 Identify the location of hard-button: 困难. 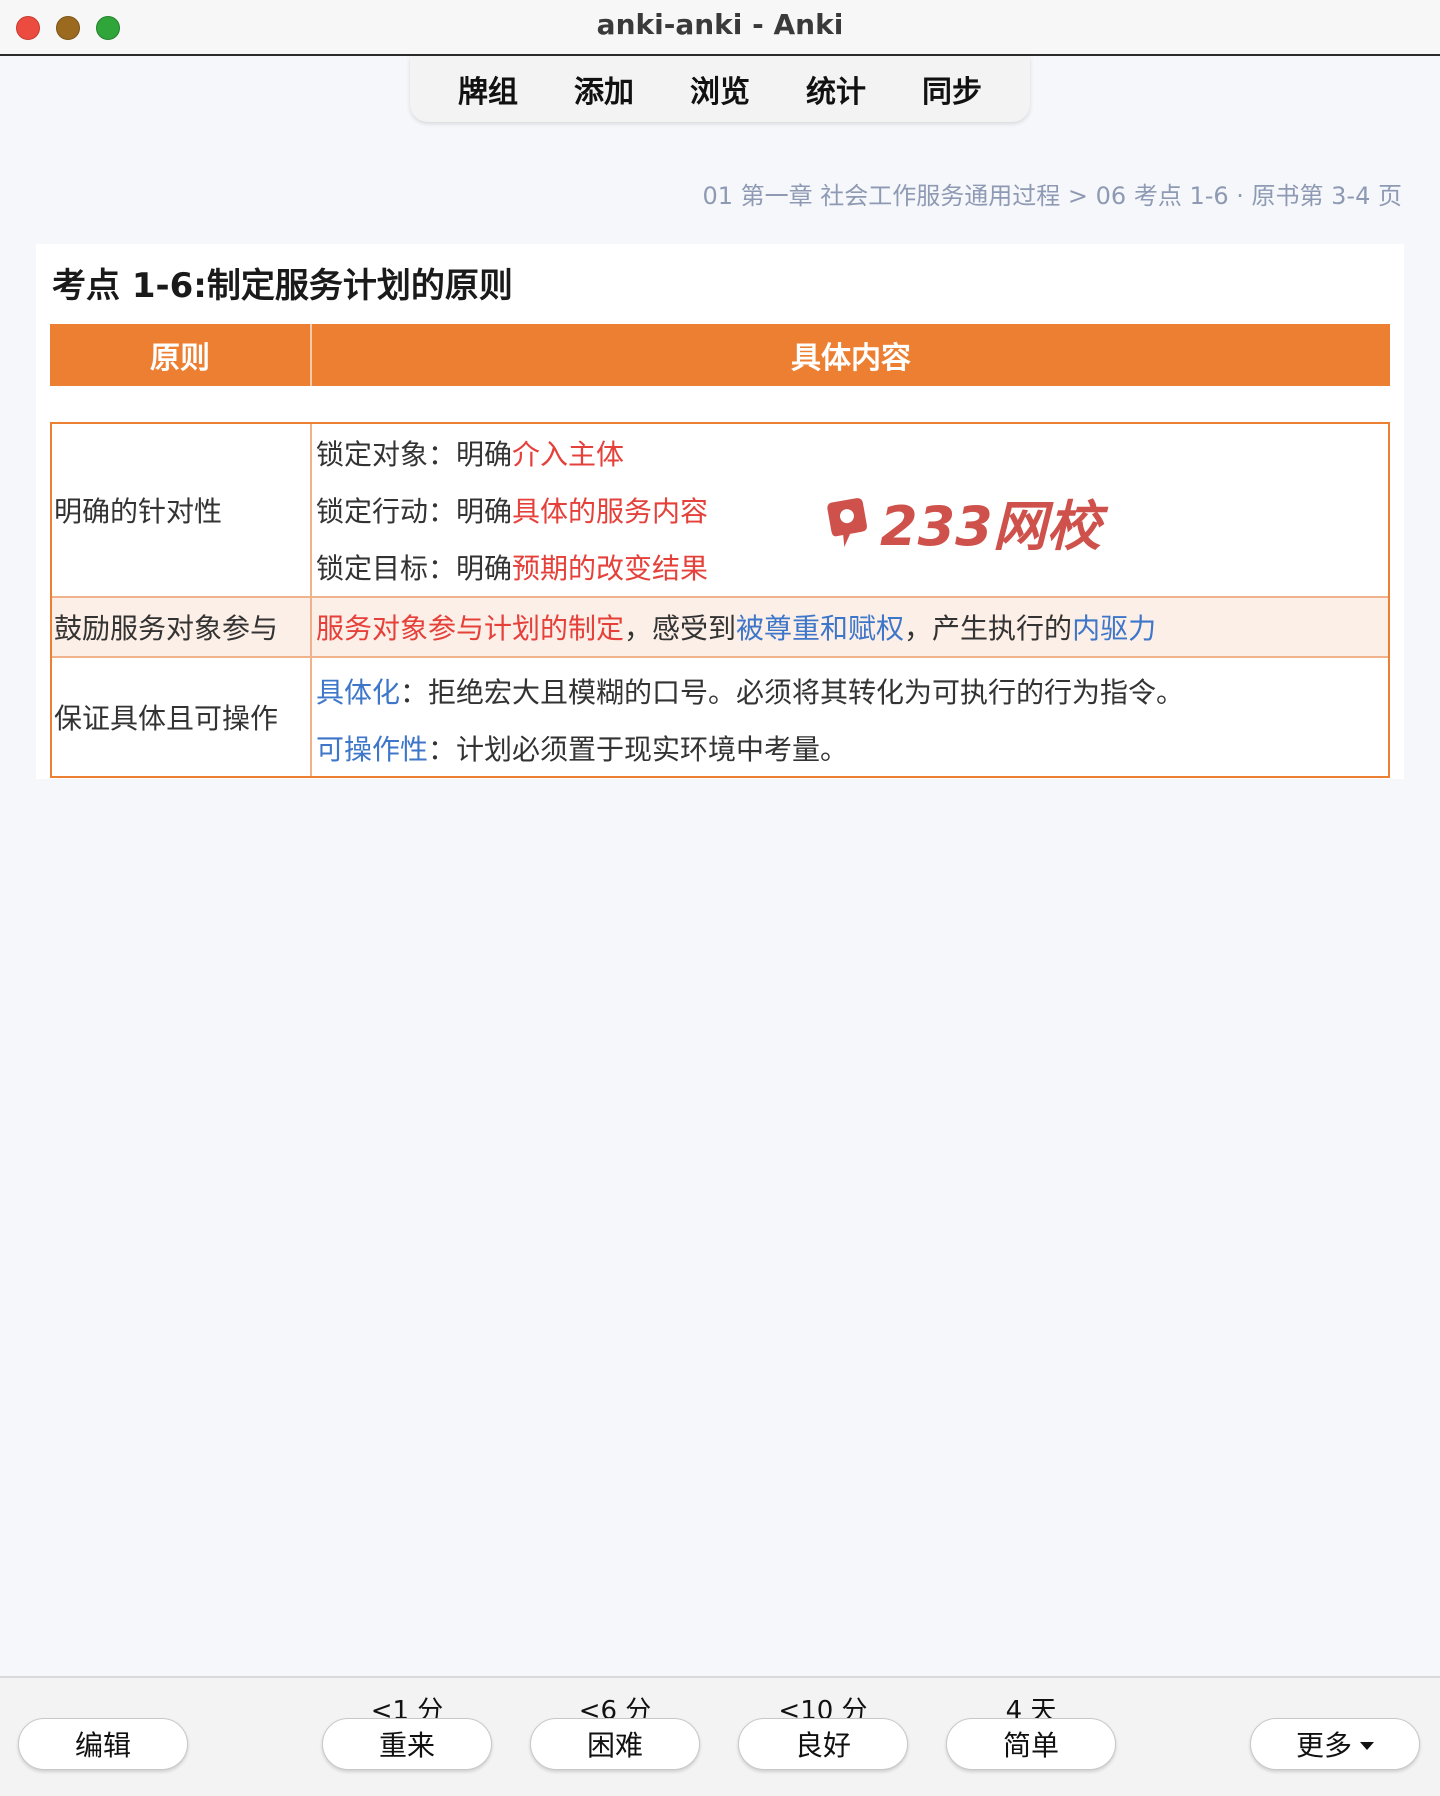
(615, 1744).